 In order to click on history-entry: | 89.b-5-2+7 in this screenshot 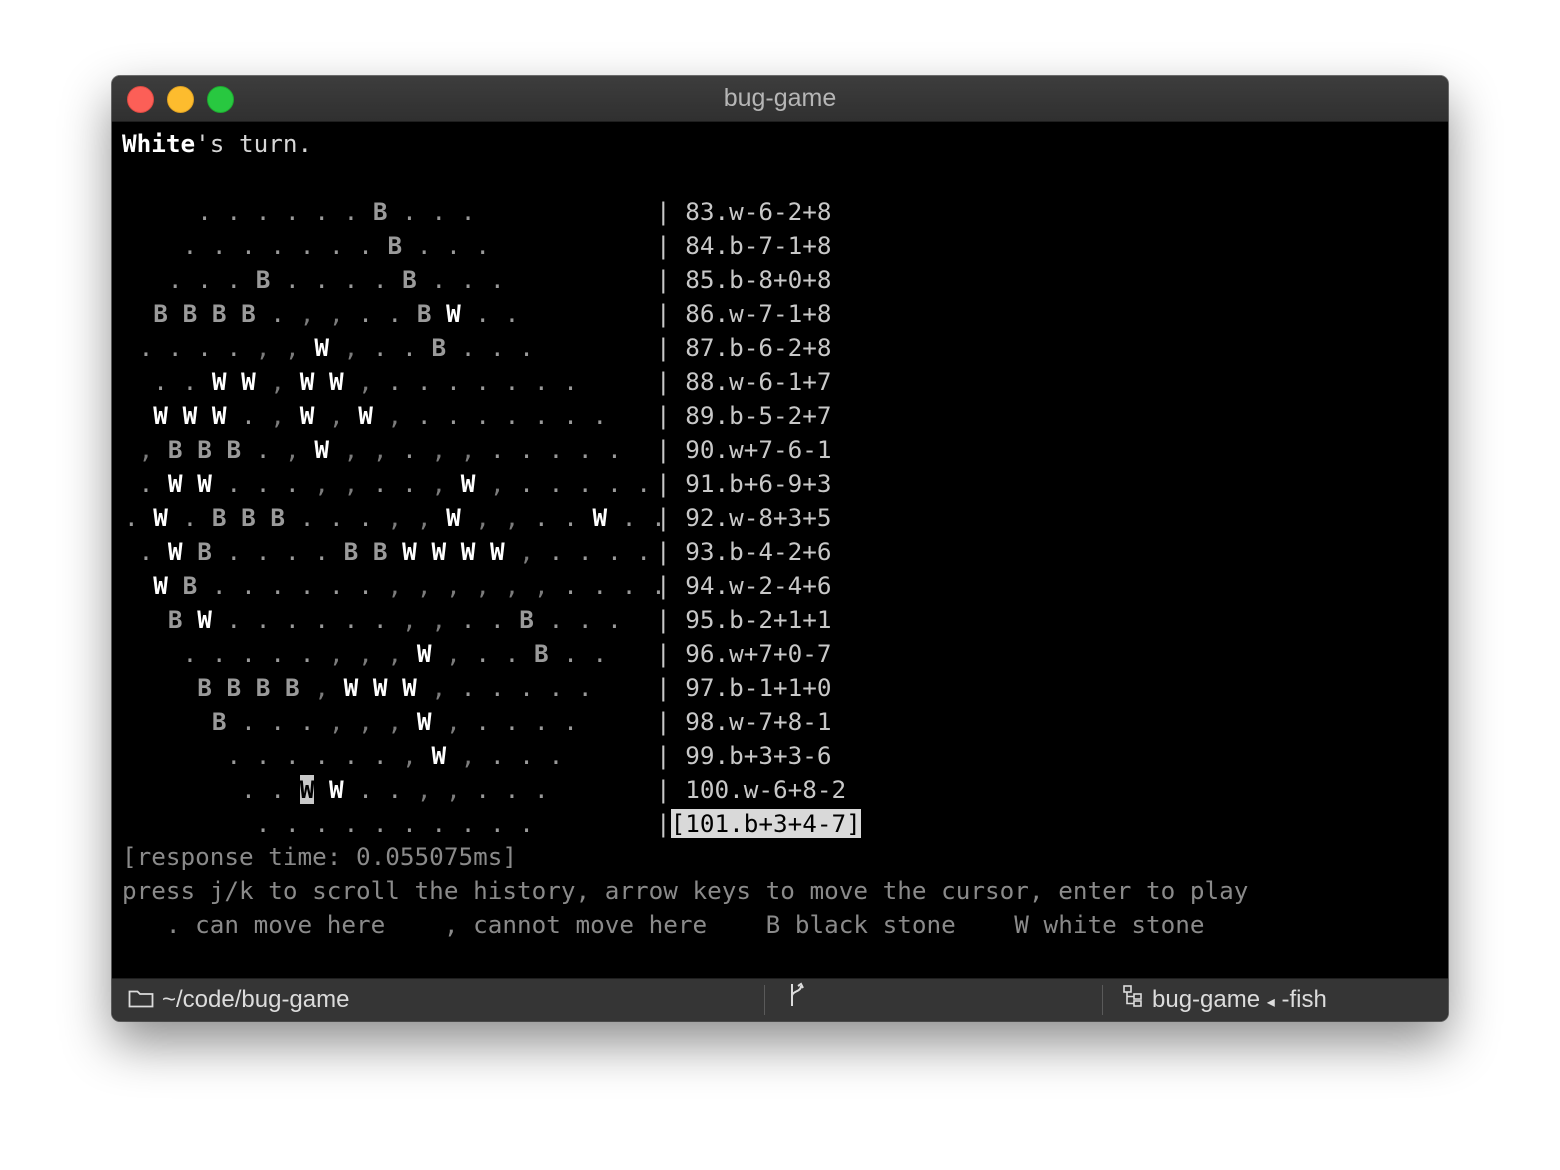, I will do `click(744, 416)`.